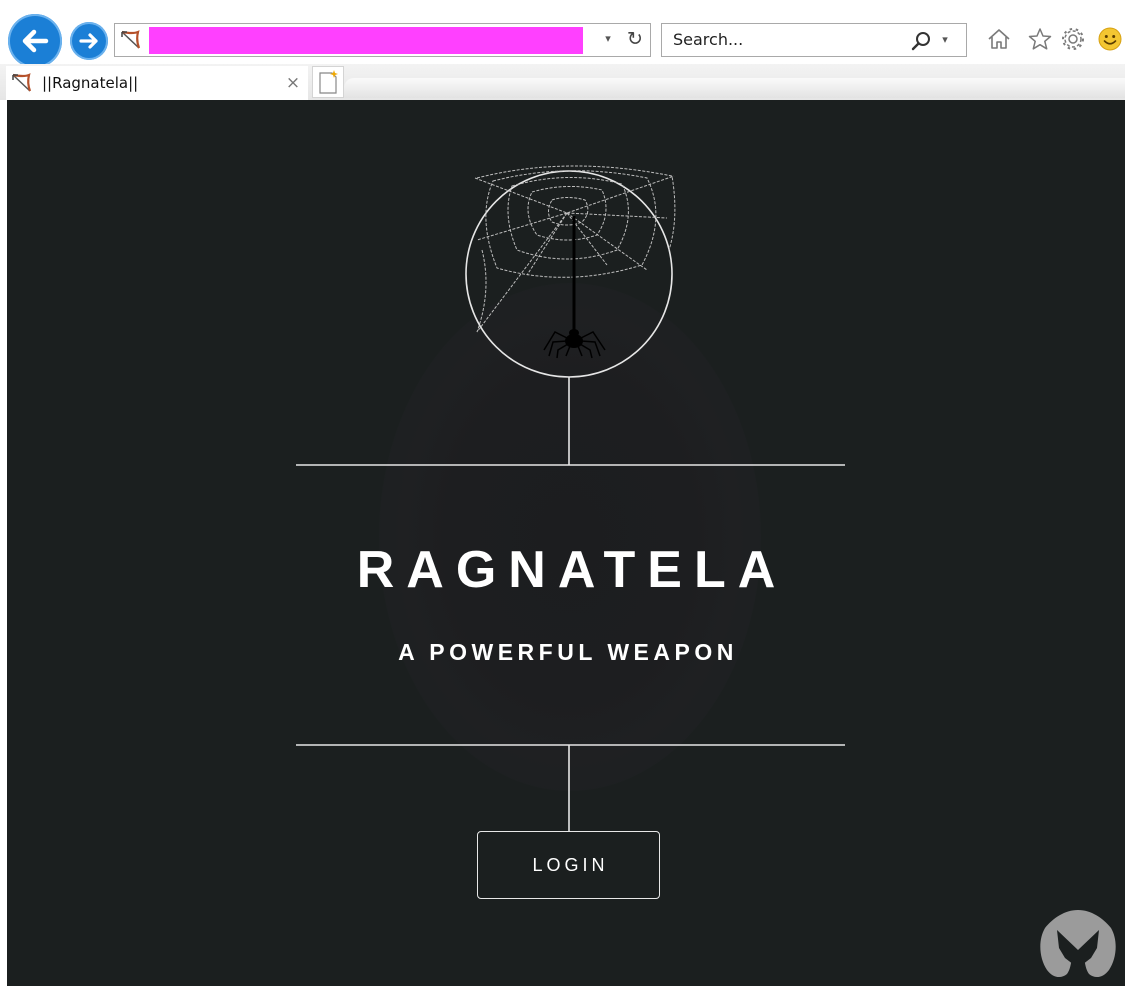 This screenshot has height=986, width=1125. What do you see at coordinates (1040, 39) in the screenshot?
I see `star-icon` at bounding box center [1040, 39].